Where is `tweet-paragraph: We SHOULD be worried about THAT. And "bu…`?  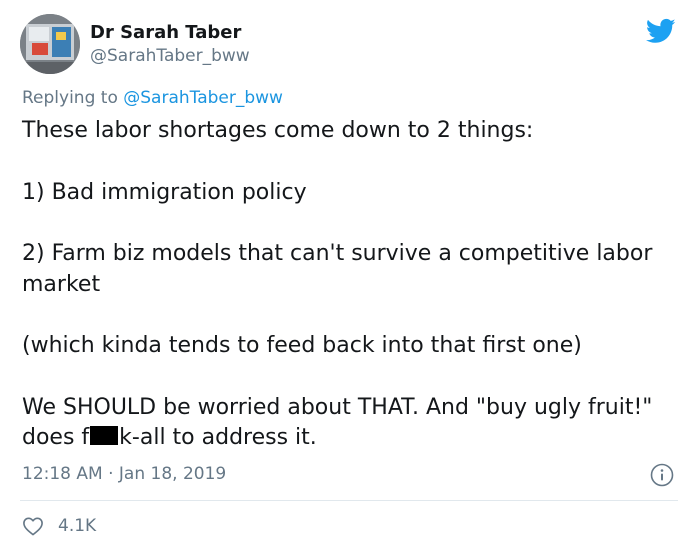 tweet-paragraph: We SHOULD be worried about THAT. And "bu… is located at coordinates (347, 423).